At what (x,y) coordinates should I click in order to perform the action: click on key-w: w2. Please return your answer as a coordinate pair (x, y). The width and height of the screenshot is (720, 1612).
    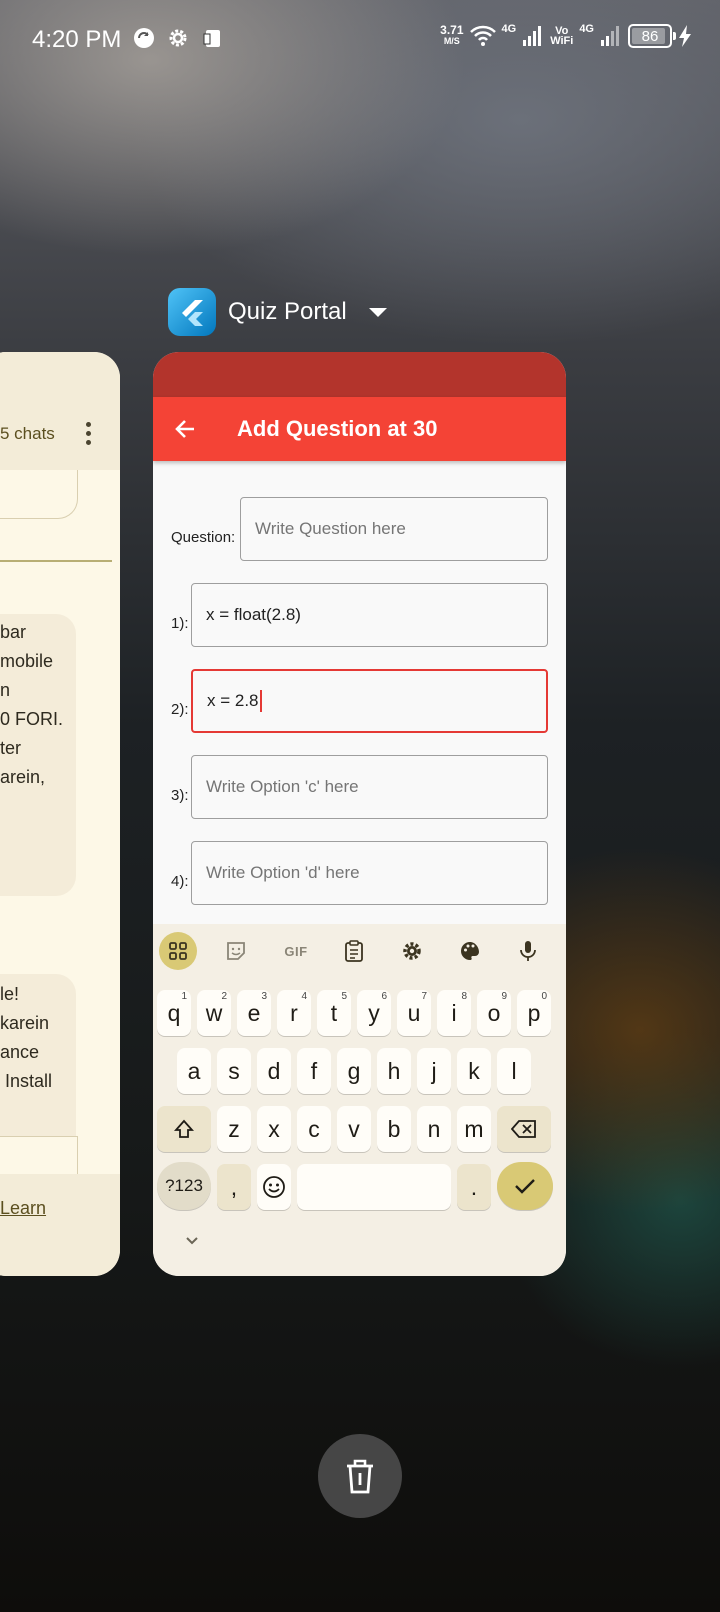
    Looking at the image, I should click on (214, 1013).